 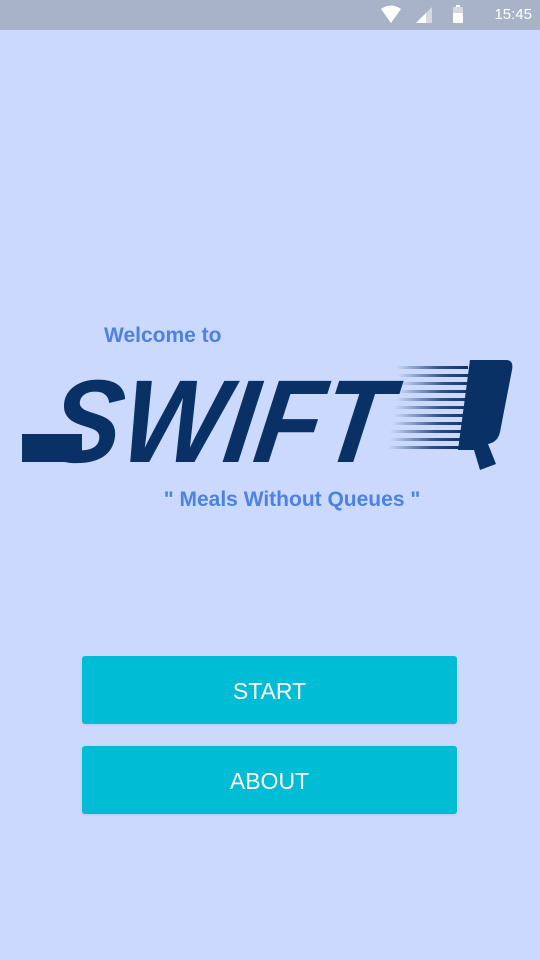 I want to click on svg-text: SWIFT, so click(x=224, y=419).